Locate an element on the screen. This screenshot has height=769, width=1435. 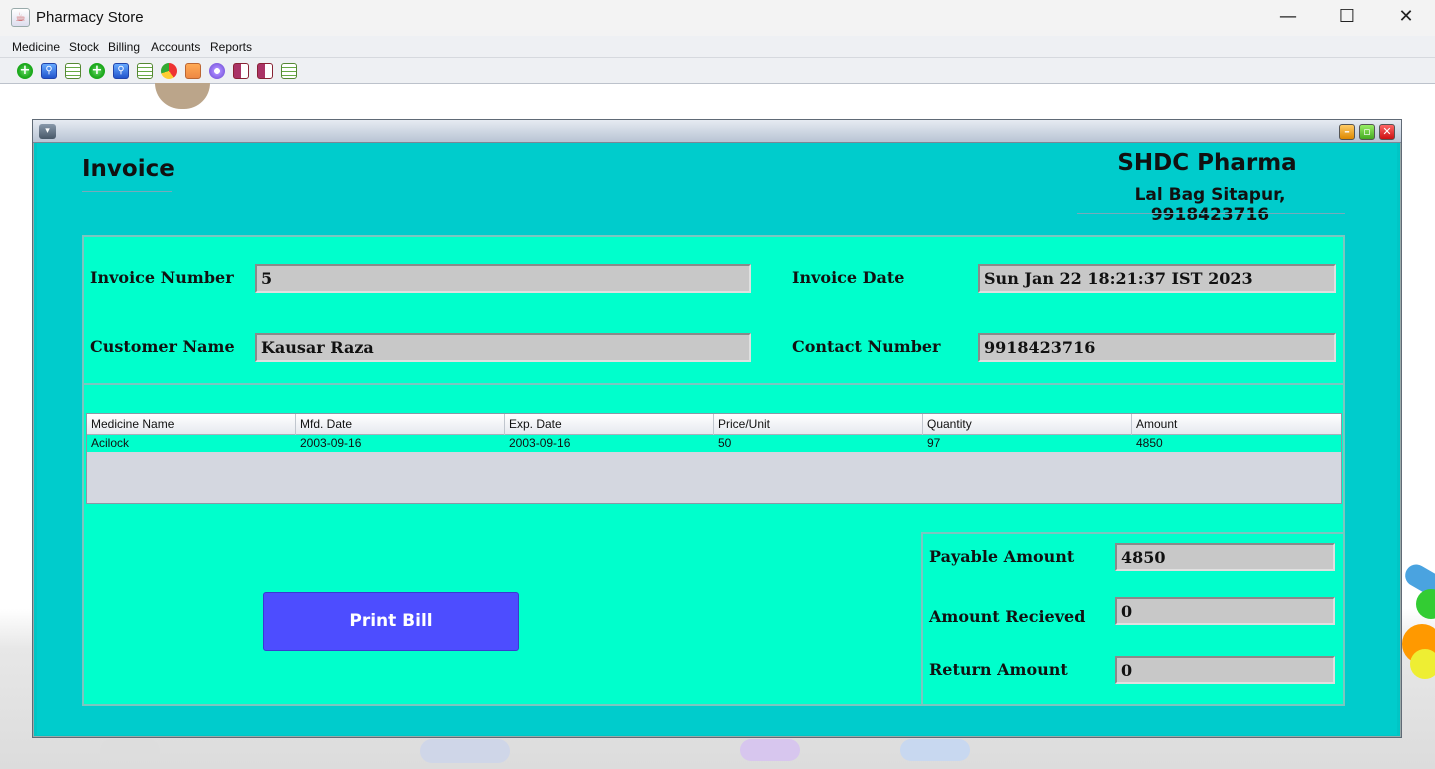
java-app-icon: ☕ is located at coordinates (20, 17).